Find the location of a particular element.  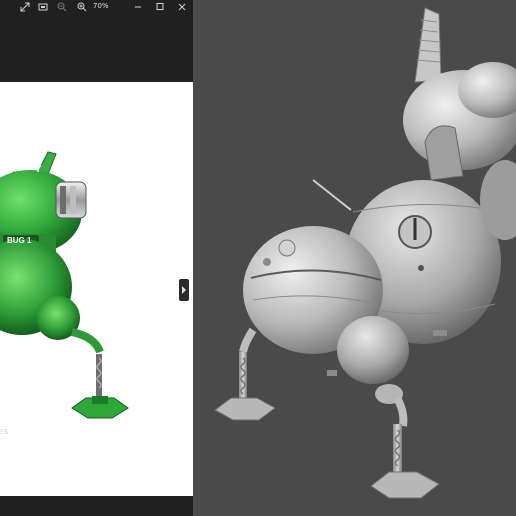

green-ship-illustration is located at coordinates (64, 285).